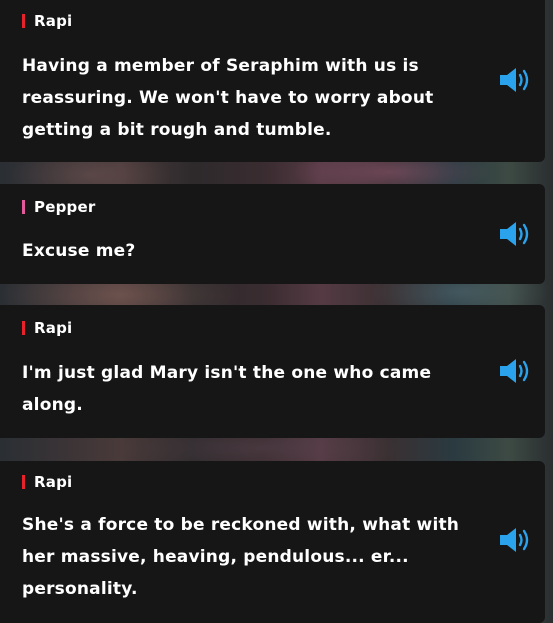  What do you see at coordinates (79, 251) in the screenshot?
I see `dialogue-text: Excuse me?` at bounding box center [79, 251].